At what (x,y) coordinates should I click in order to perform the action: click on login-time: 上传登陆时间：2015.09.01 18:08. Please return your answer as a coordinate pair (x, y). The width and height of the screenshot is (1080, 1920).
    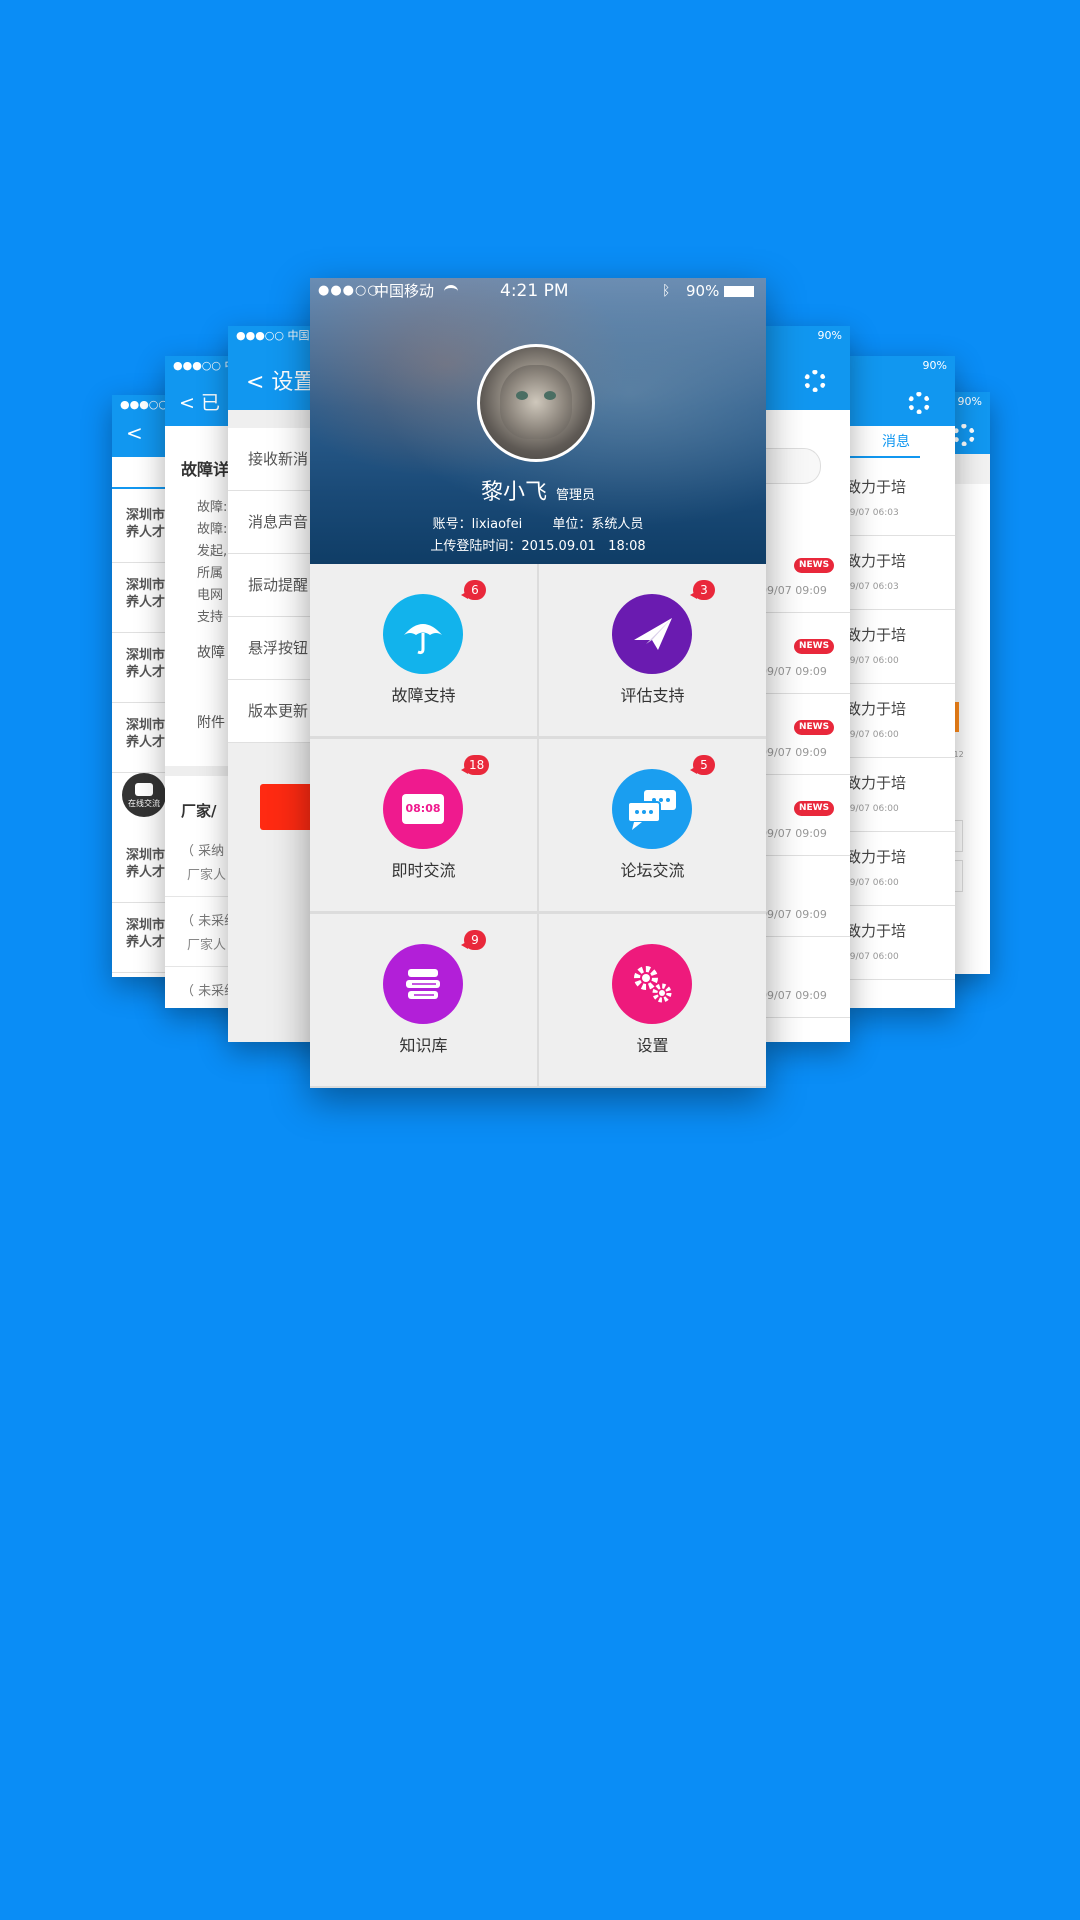
    Looking at the image, I should click on (538, 546).